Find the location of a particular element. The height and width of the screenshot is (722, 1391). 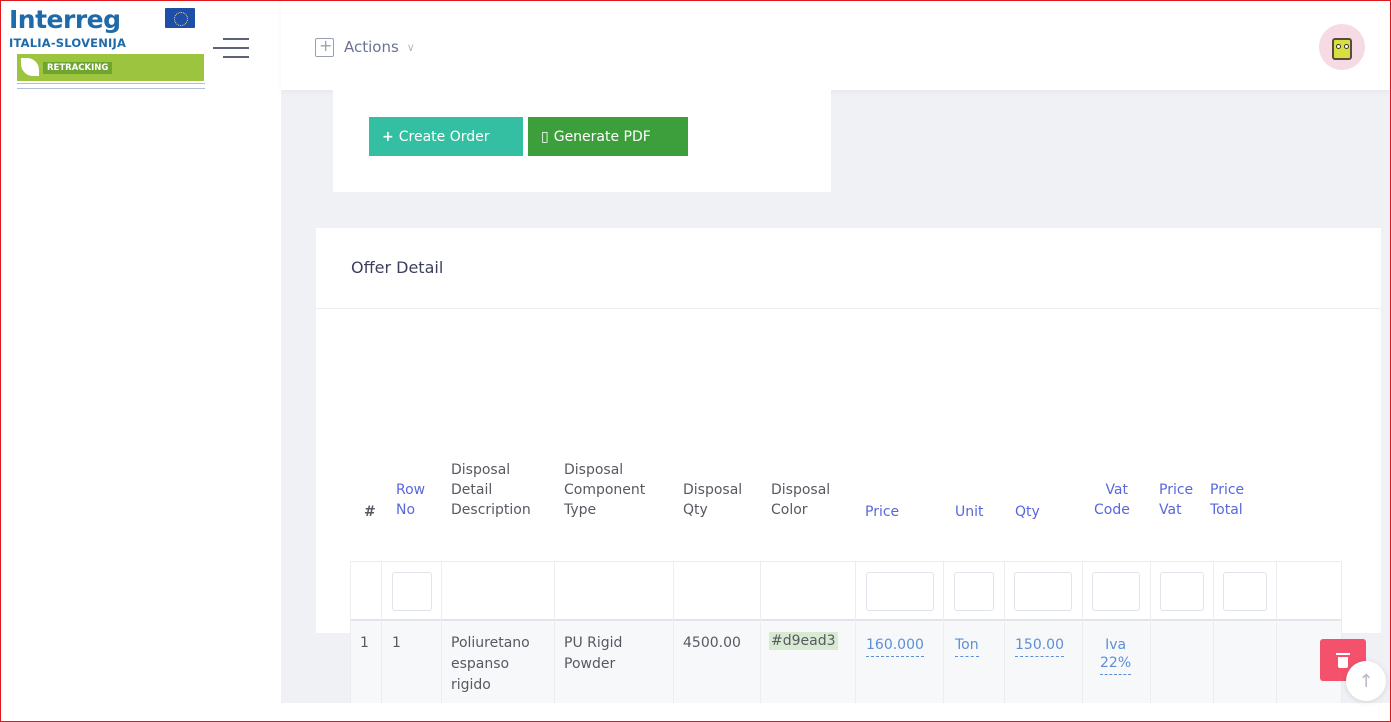

cell-description: Poliuretano espanso rigido is located at coordinates (490, 664).